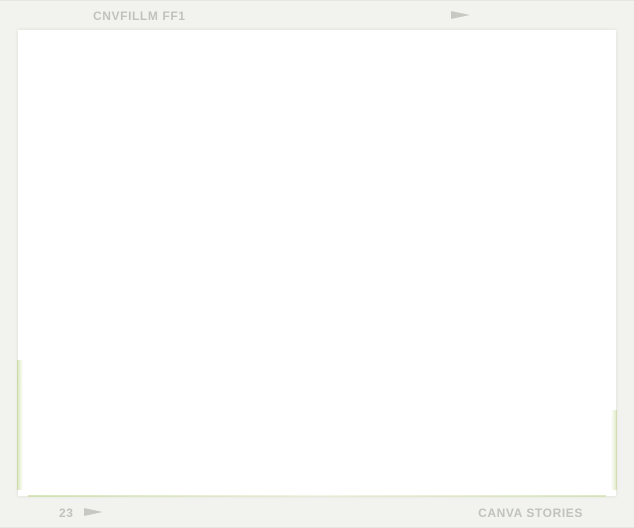 This screenshot has width=634, height=528. Describe the element at coordinates (530, 513) in the screenshot. I see `film-footer-label: CANVA STORIES` at that location.